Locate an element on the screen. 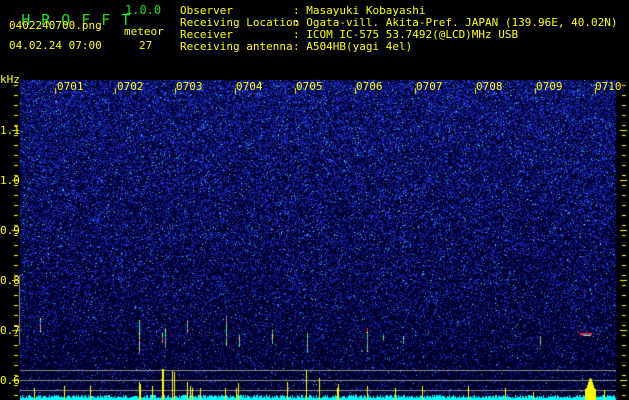 The width and height of the screenshot is (629, 400). y-tick-label: 0.7 is located at coordinates (10, 330).